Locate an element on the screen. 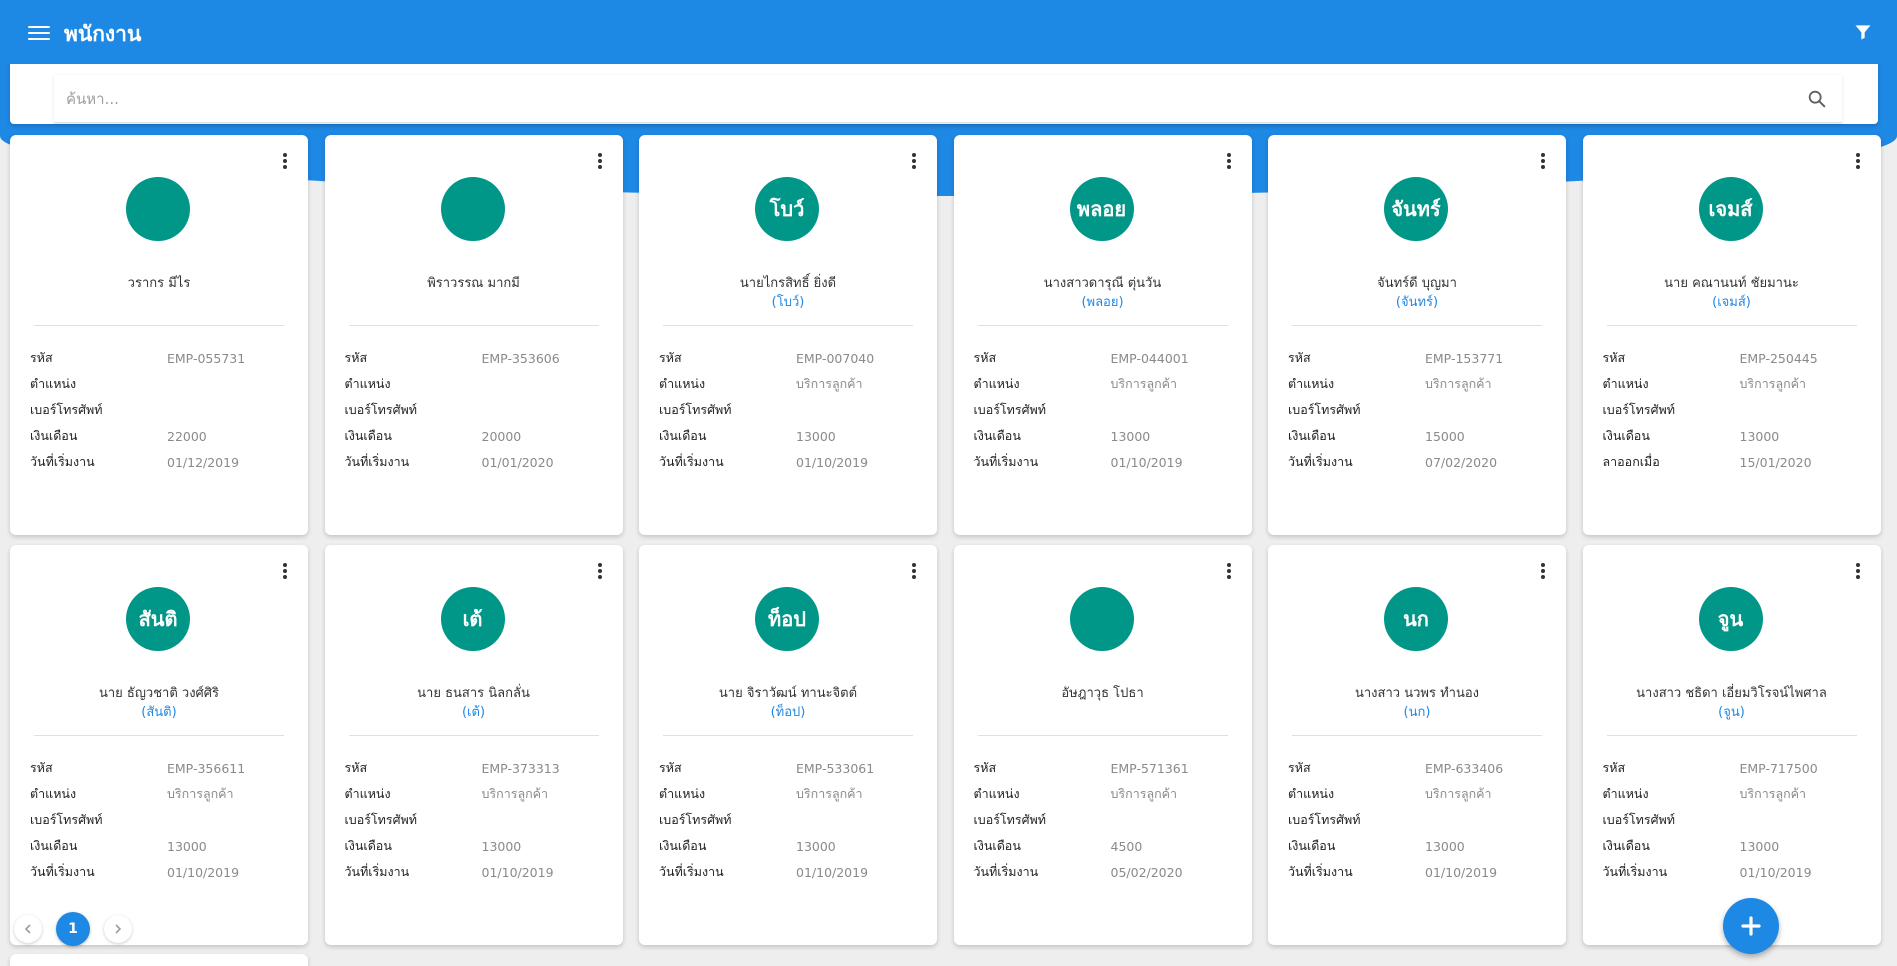  employee-salary: 20000 is located at coordinates (501, 436).